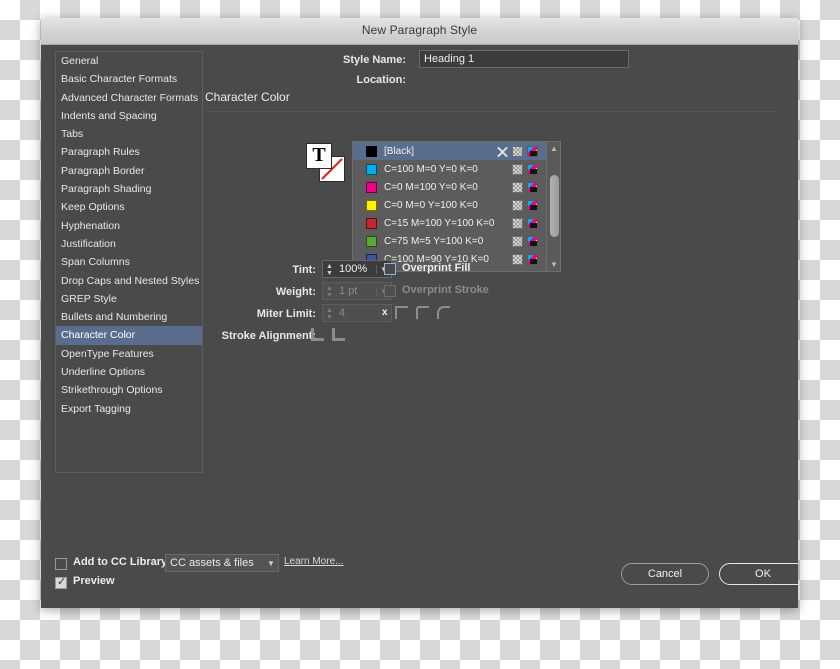  Describe the element at coordinates (553, 148) in the screenshot. I see `scroll-up-arrow-icon: ▲` at that location.